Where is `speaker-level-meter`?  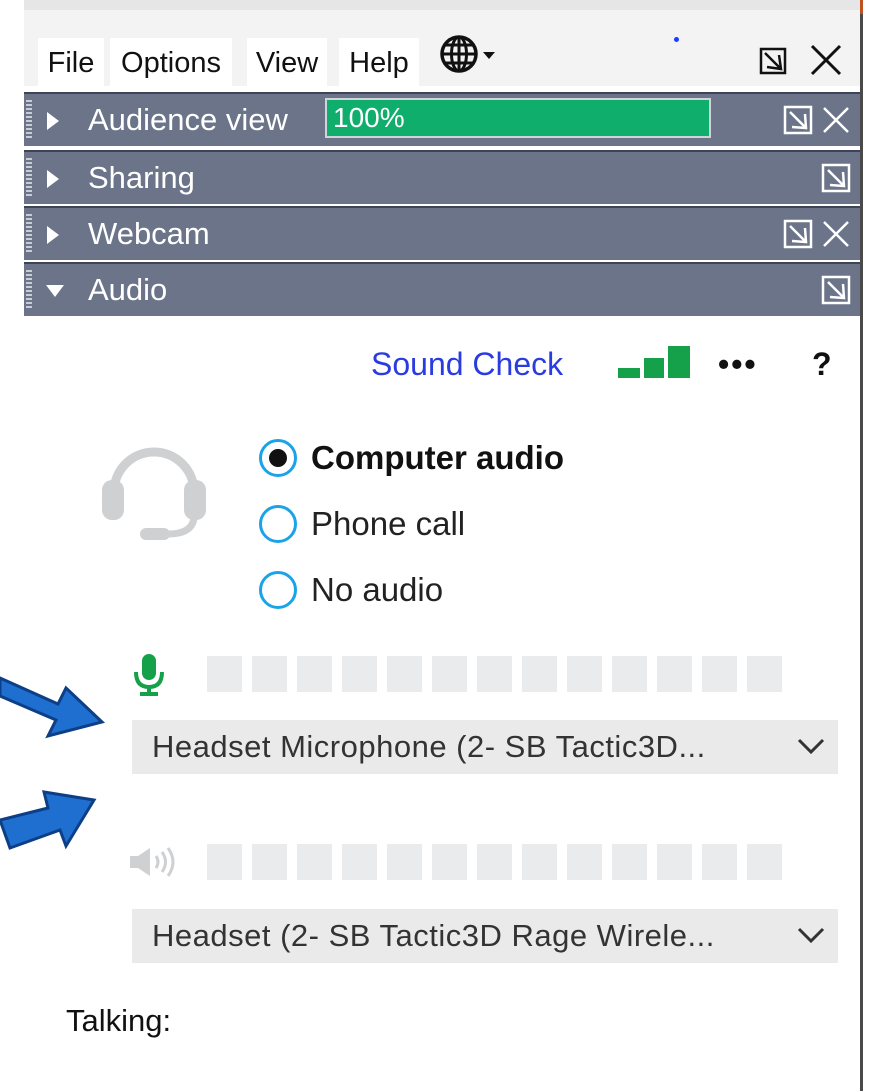 speaker-level-meter is located at coordinates (494, 862).